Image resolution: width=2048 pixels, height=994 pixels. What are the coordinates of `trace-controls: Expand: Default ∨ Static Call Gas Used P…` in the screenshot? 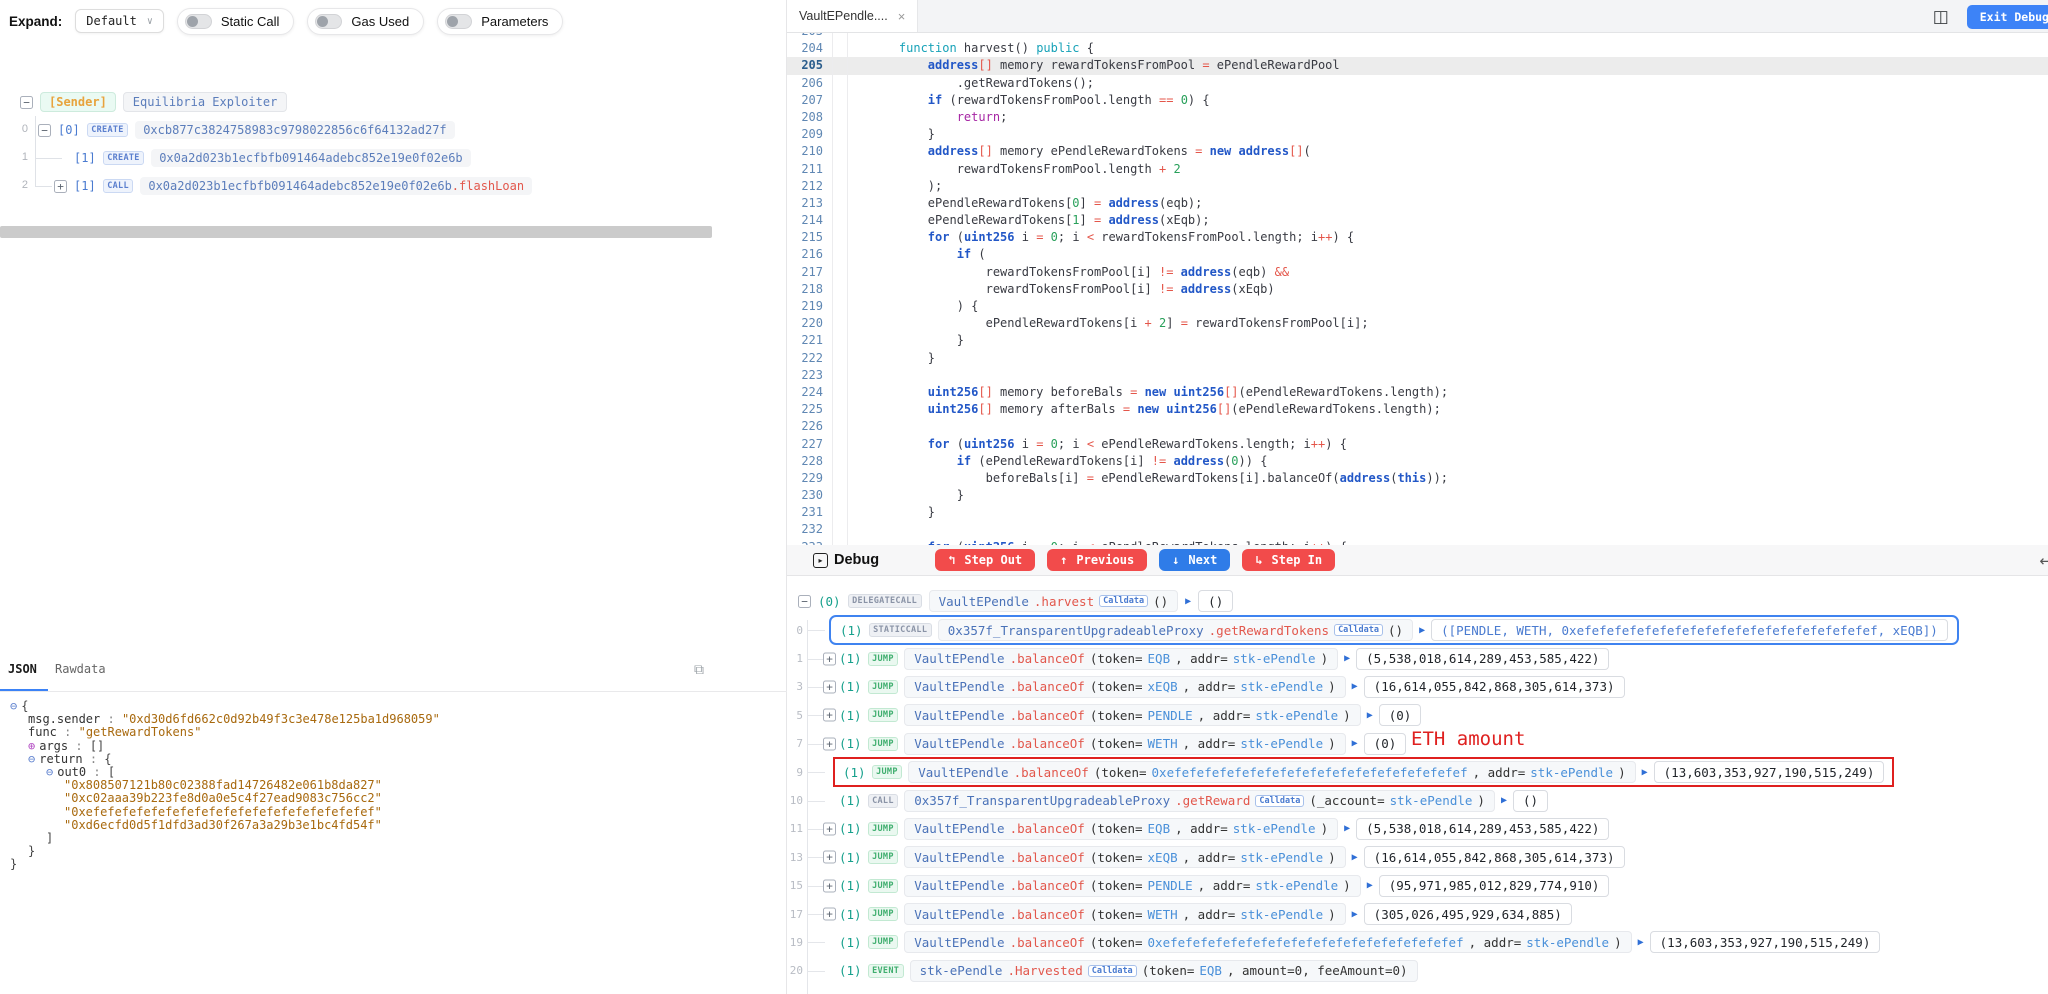 It's located at (292, 21).